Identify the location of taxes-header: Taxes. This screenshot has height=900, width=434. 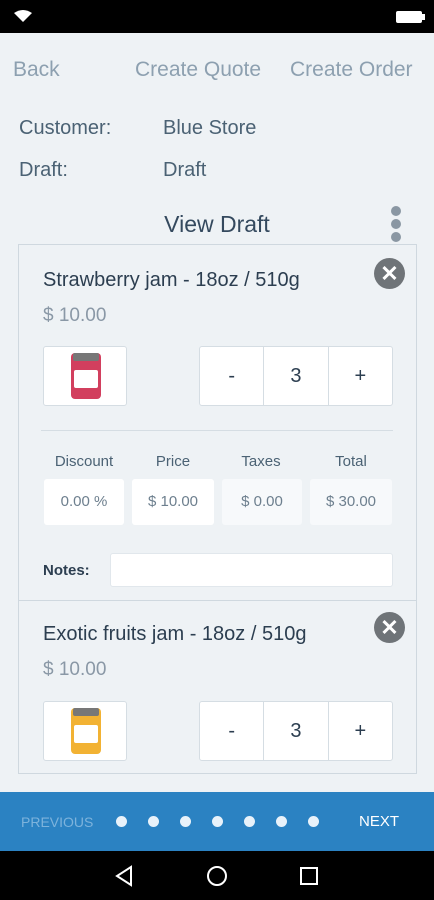
(261, 461).